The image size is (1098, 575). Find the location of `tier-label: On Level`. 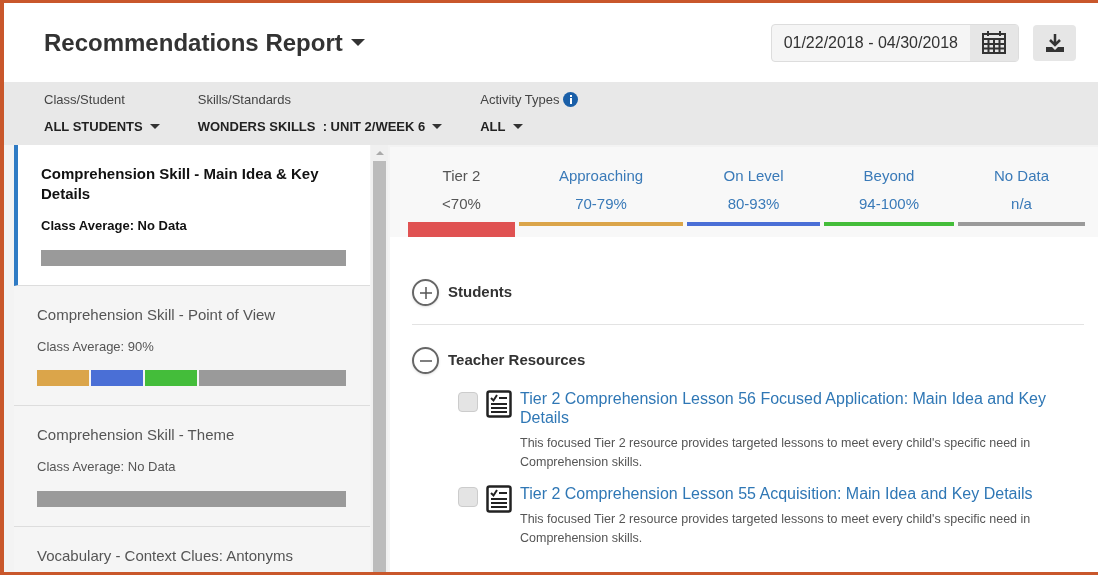

tier-label: On Level is located at coordinates (753, 176).